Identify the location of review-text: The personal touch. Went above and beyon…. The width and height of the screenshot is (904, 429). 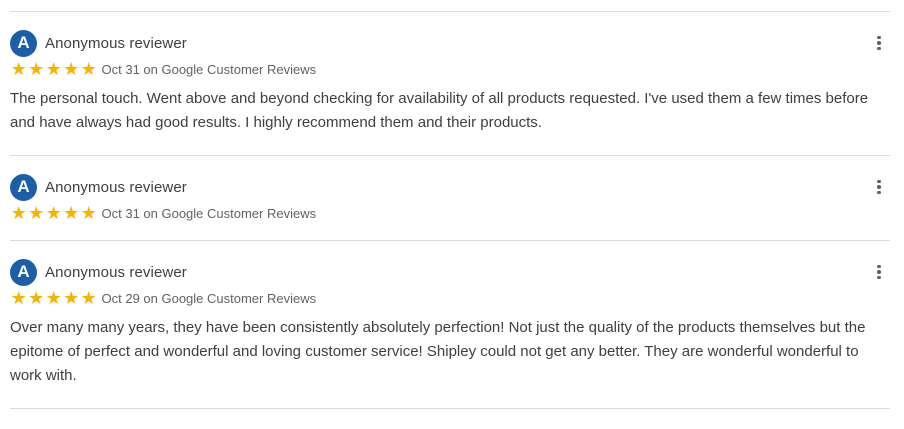
(439, 110).